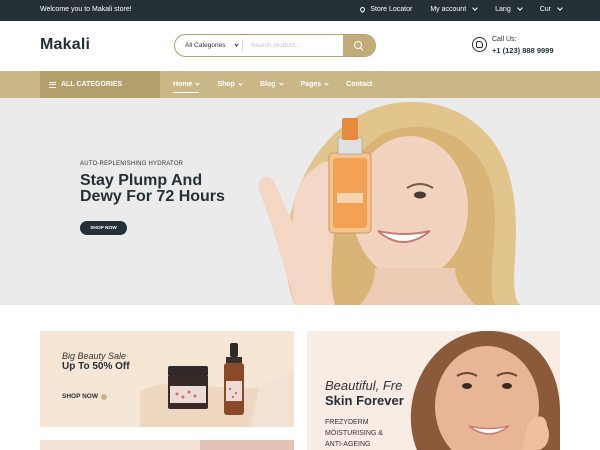  What do you see at coordinates (205, 45) in the screenshot?
I see `category-select-label: All Categories` at bounding box center [205, 45].